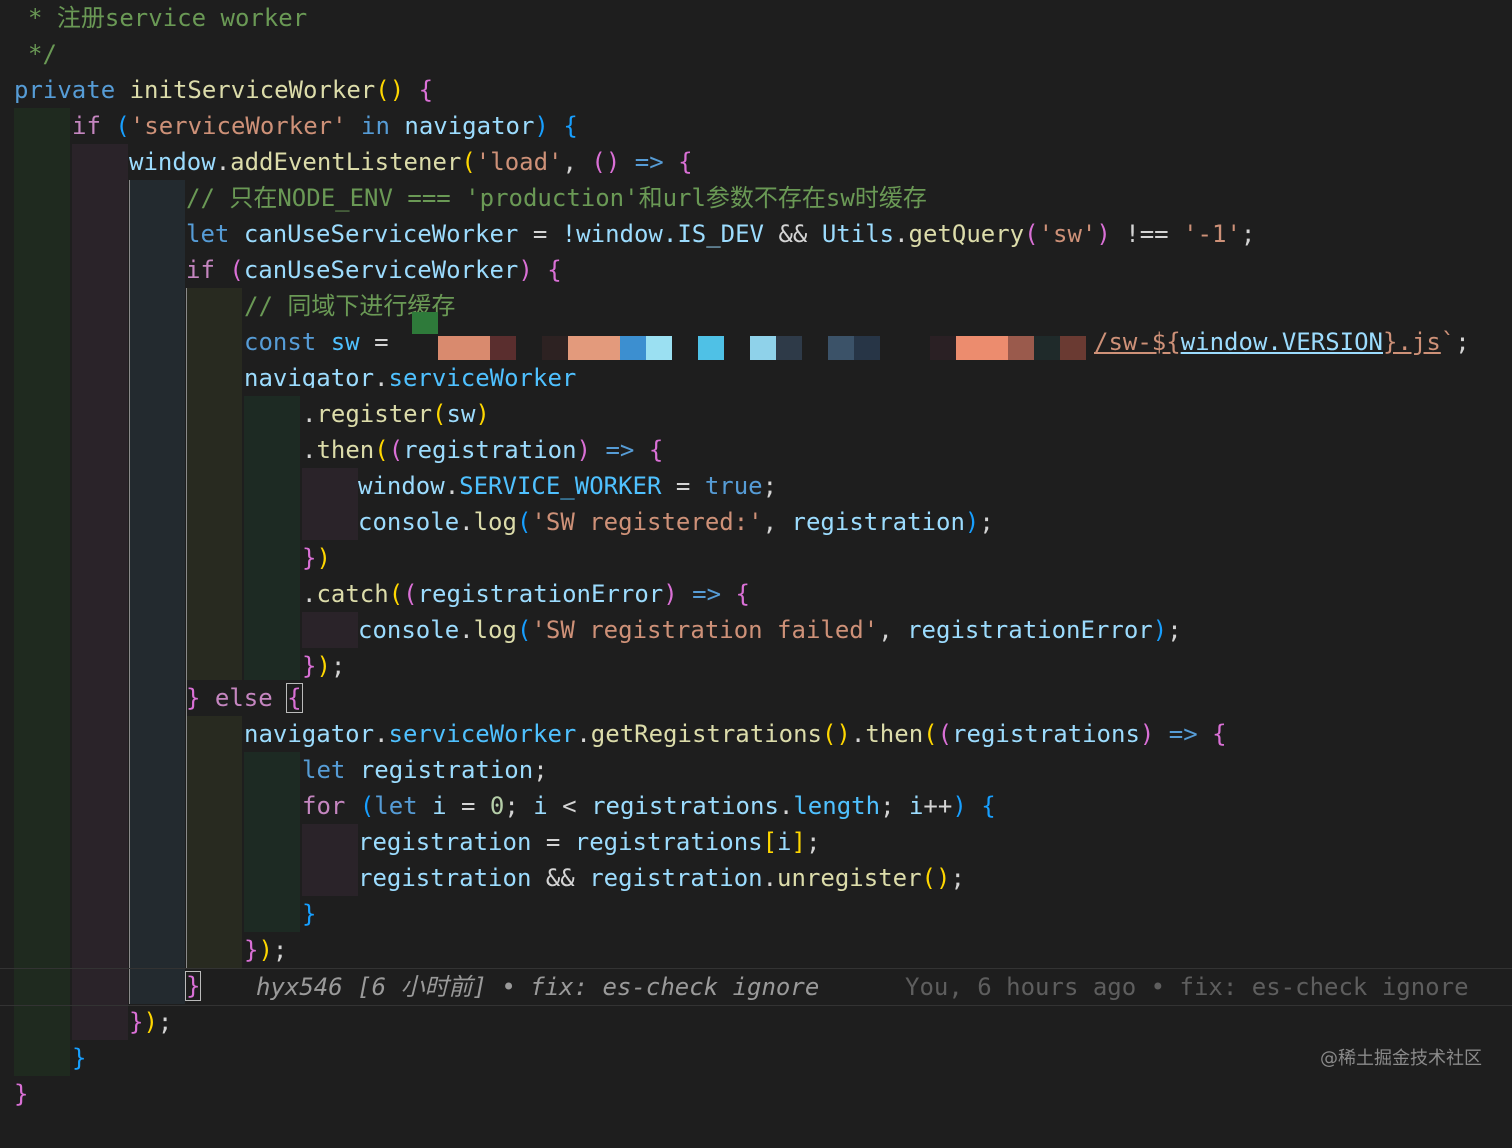  I want to click on function-name: initServiceWorker, so click(252, 90).